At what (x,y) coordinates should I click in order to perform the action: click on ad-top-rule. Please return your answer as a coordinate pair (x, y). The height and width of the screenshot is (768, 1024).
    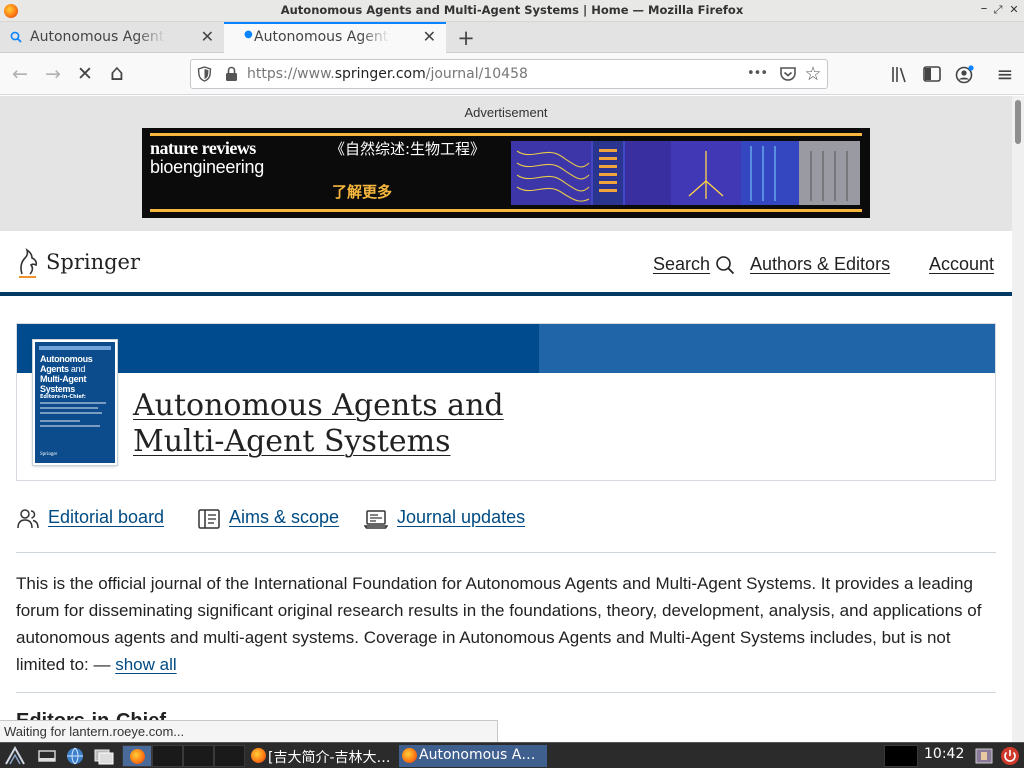
    Looking at the image, I should click on (506, 134).